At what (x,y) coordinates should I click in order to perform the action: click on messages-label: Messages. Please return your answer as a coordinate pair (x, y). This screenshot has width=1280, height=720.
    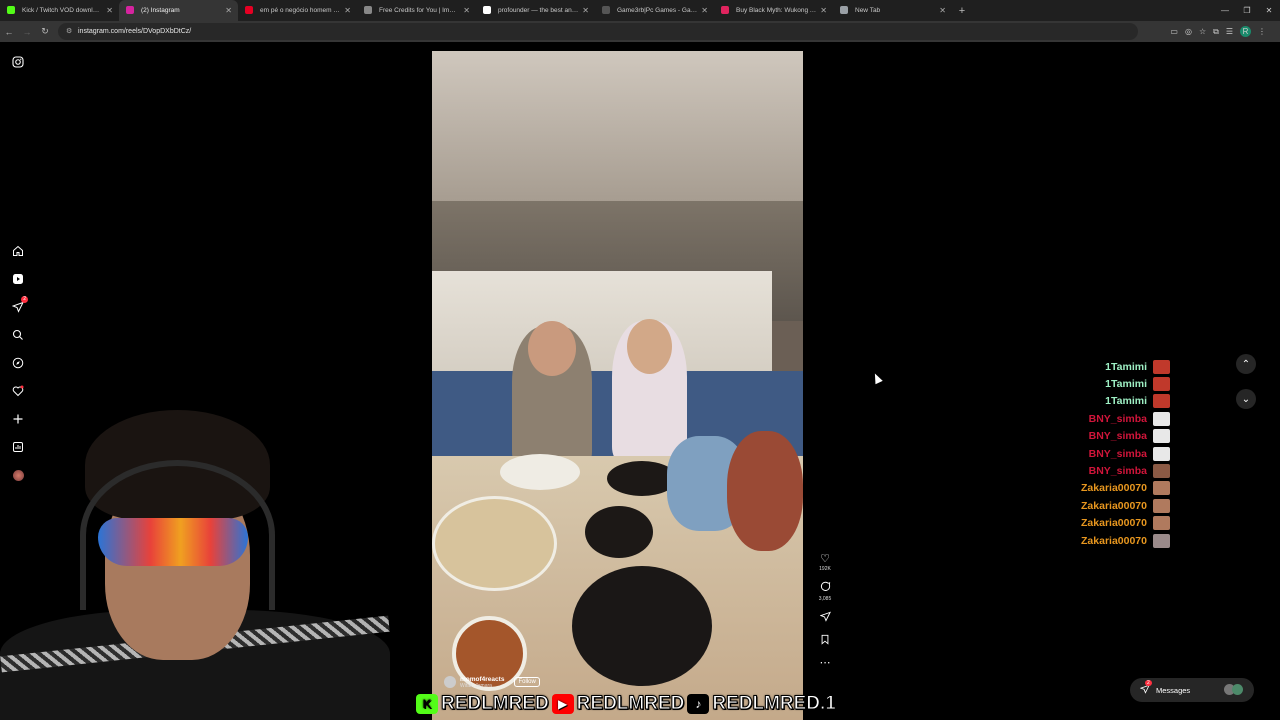
    Looking at the image, I should click on (1173, 690).